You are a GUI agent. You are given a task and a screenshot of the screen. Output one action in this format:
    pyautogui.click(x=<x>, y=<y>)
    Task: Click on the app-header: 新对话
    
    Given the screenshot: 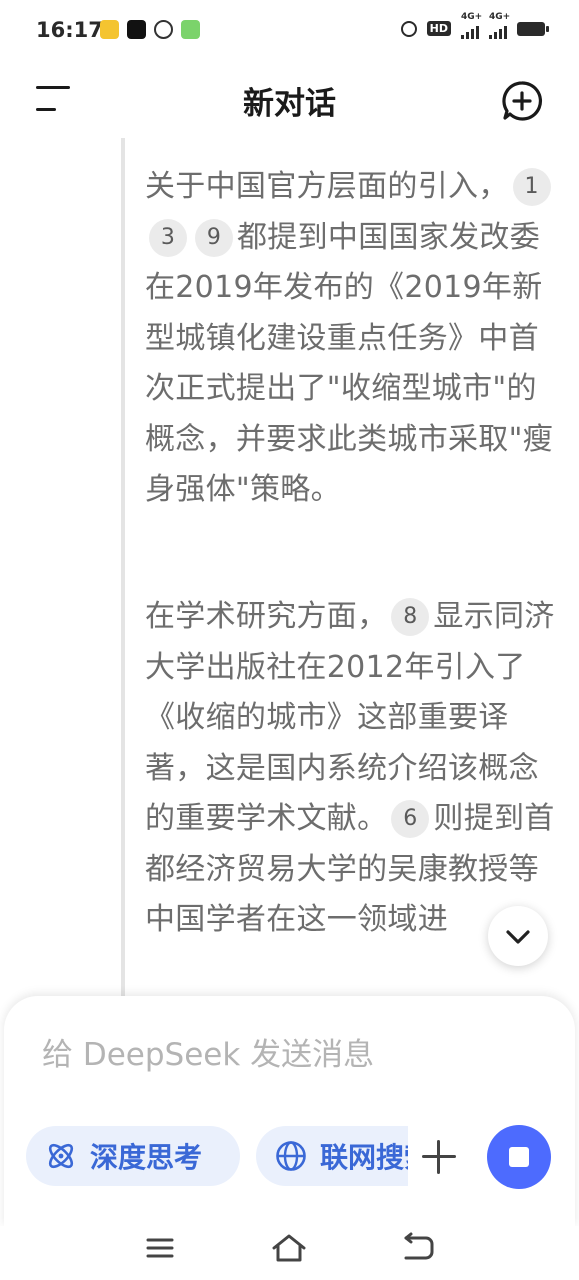 What is the action you would take?
    pyautogui.click(x=289, y=100)
    